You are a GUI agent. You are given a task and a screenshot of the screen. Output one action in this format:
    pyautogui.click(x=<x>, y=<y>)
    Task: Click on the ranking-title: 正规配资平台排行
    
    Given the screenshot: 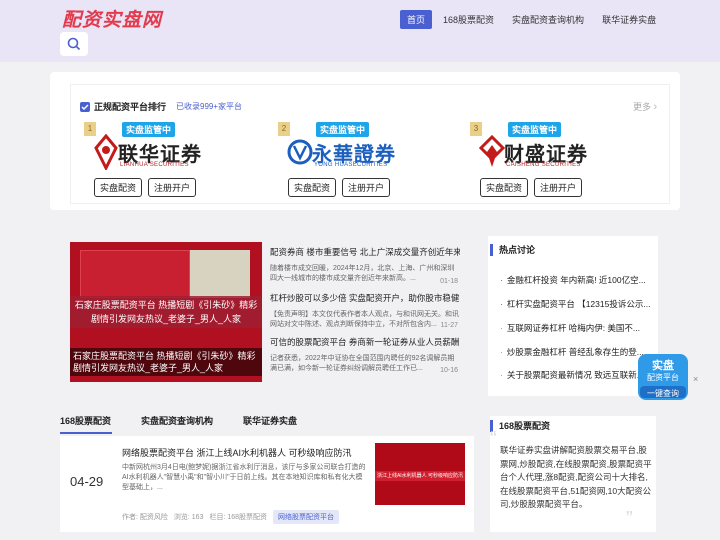 What is the action you would take?
    pyautogui.click(x=130, y=107)
    